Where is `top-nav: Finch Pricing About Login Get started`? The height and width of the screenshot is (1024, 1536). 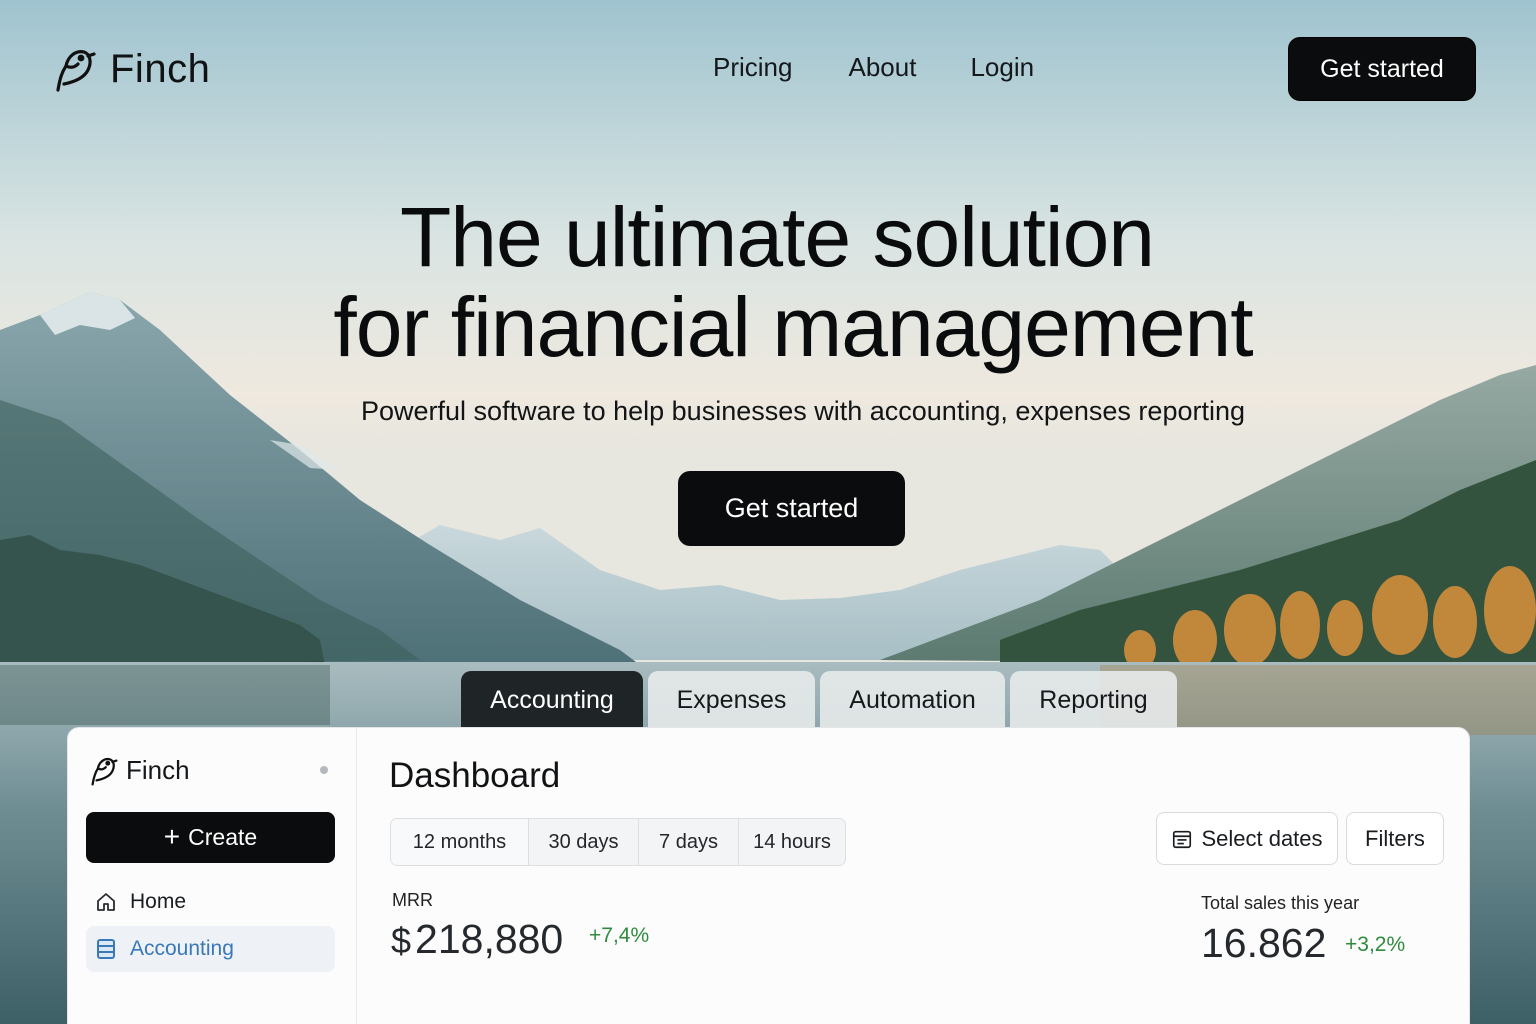
top-nav: Finch Pricing About Login Get started is located at coordinates (768, 70).